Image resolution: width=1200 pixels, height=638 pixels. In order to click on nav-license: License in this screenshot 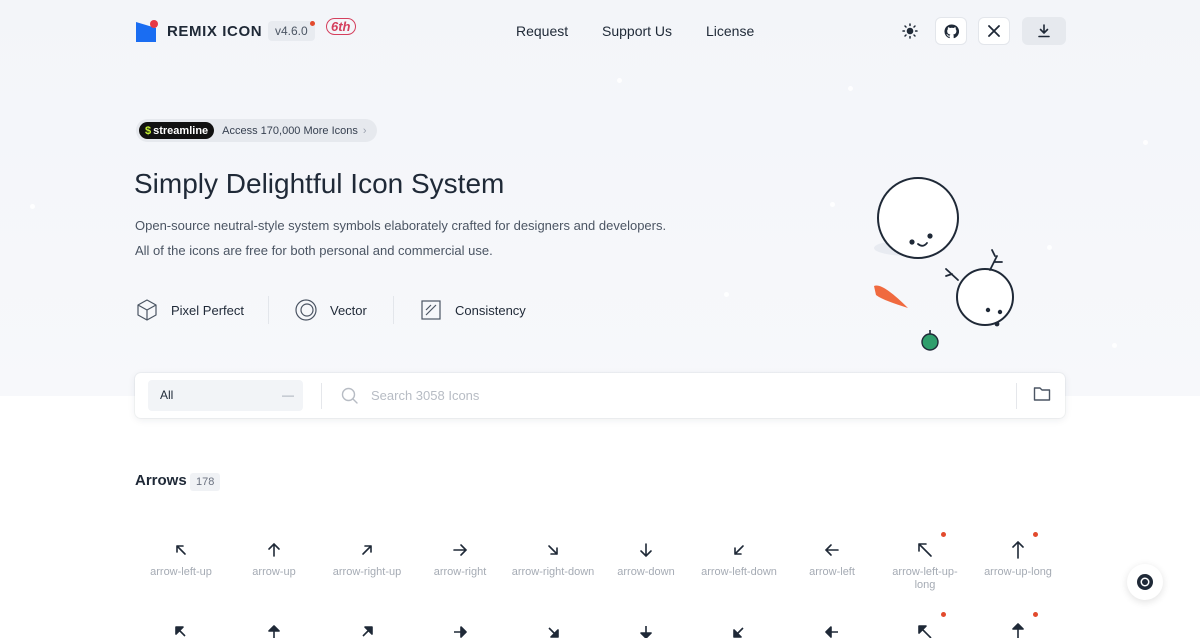, I will do `click(730, 31)`.